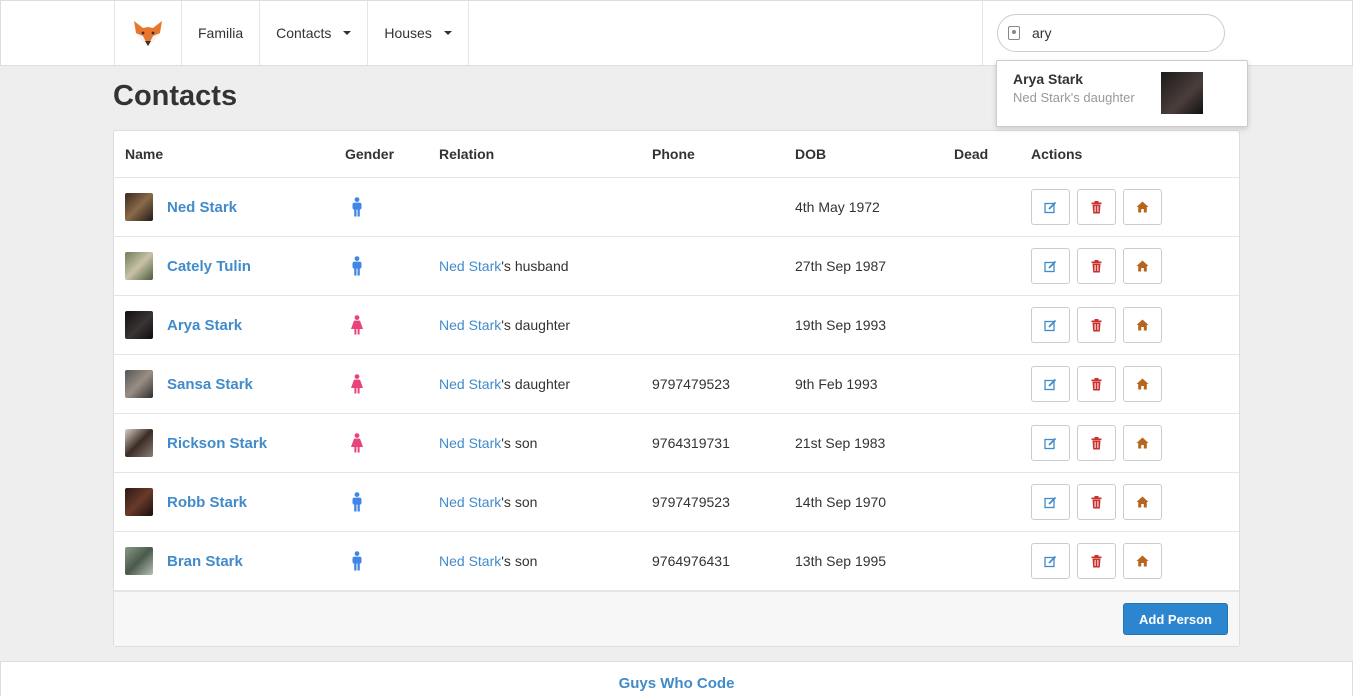 The image size is (1353, 696). I want to click on col-gender: Gender, so click(370, 154).